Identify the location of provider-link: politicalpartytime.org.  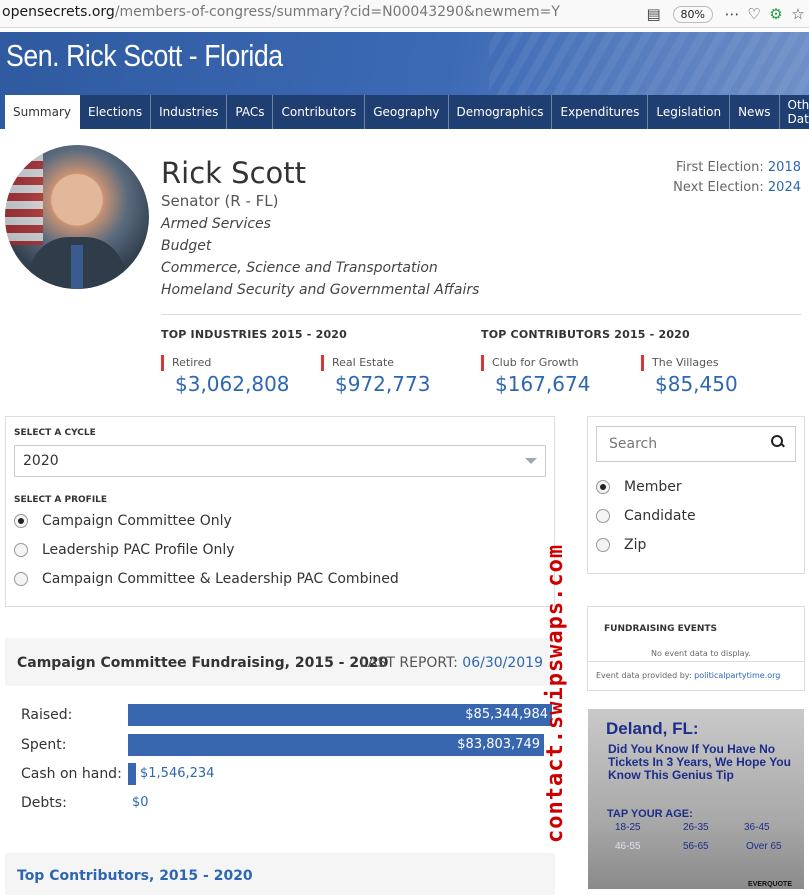
(737, 675).